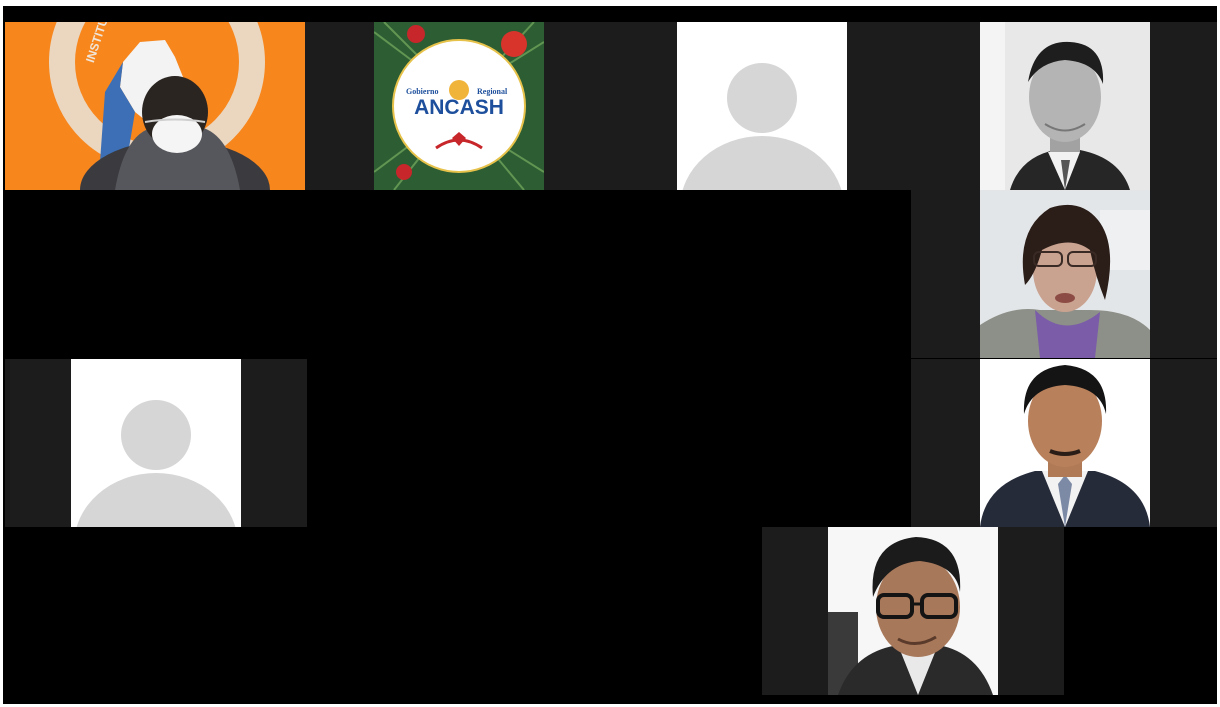 This screenshot has width=1220, height=707. I want to click on logo-text-regional: Regional, so click(492, 91).